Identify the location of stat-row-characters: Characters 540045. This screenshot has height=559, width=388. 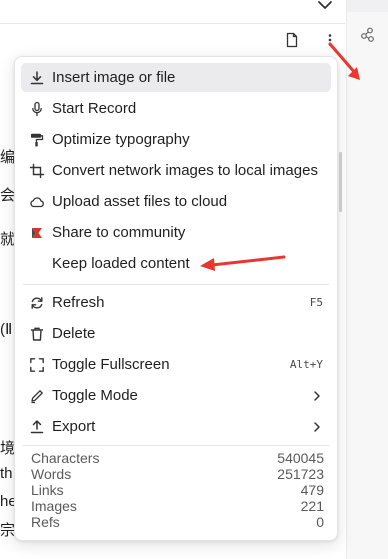
(177, 458).